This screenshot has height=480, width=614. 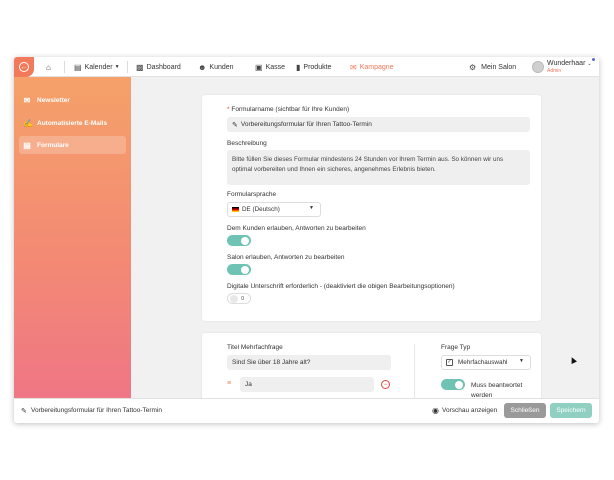 What do you see at coordinates (435, 410) in the screenshot?
I see `eye-icon: ◉` at bounding box center [435, 410].